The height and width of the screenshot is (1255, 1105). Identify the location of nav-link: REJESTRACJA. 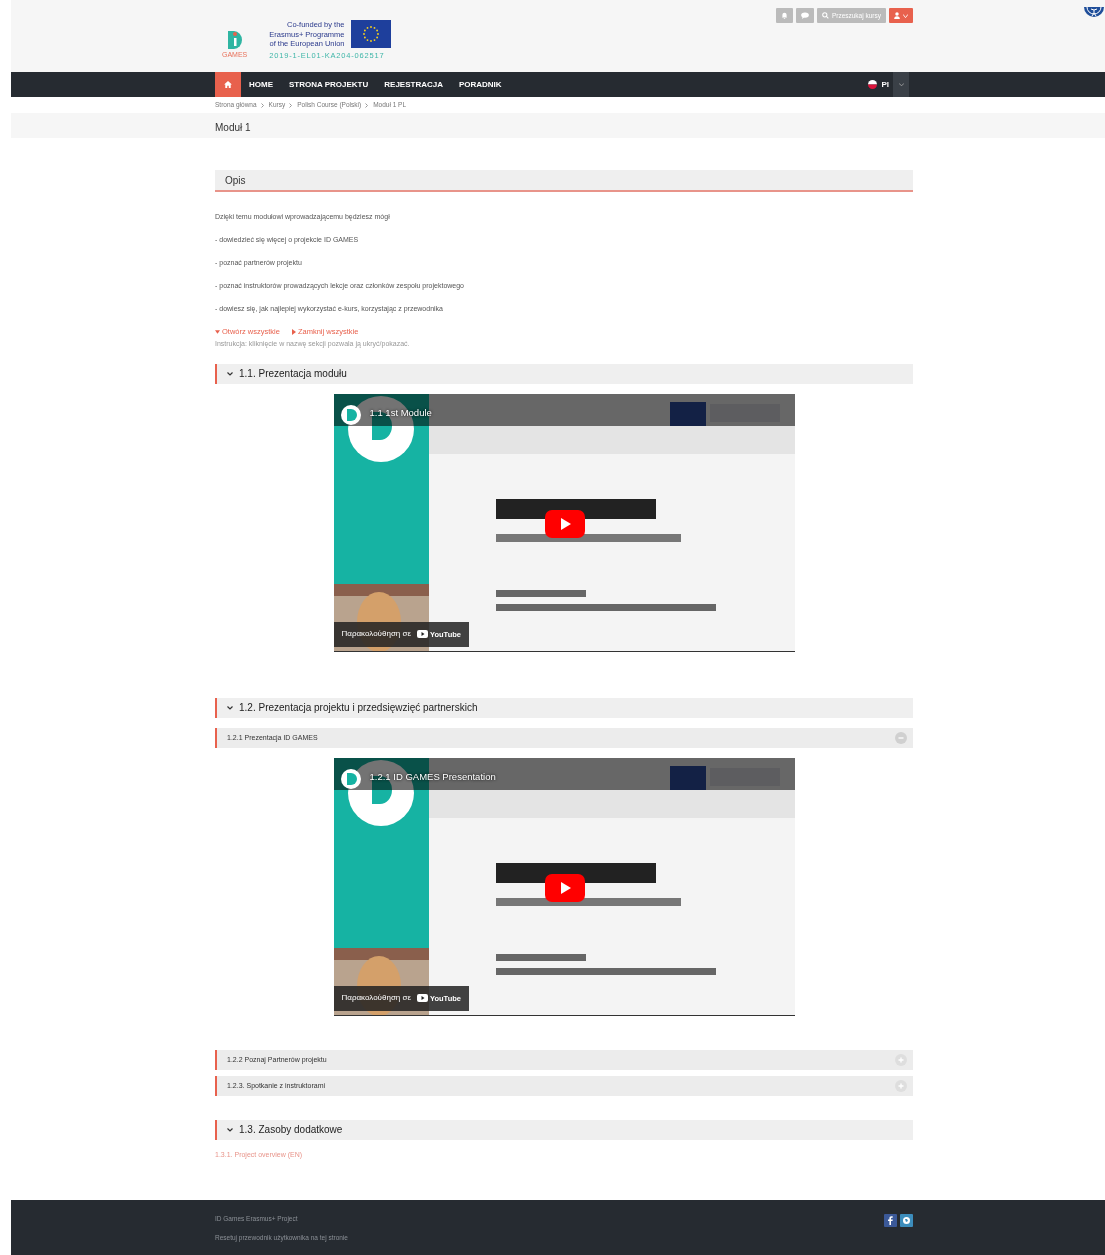
(413, 84).